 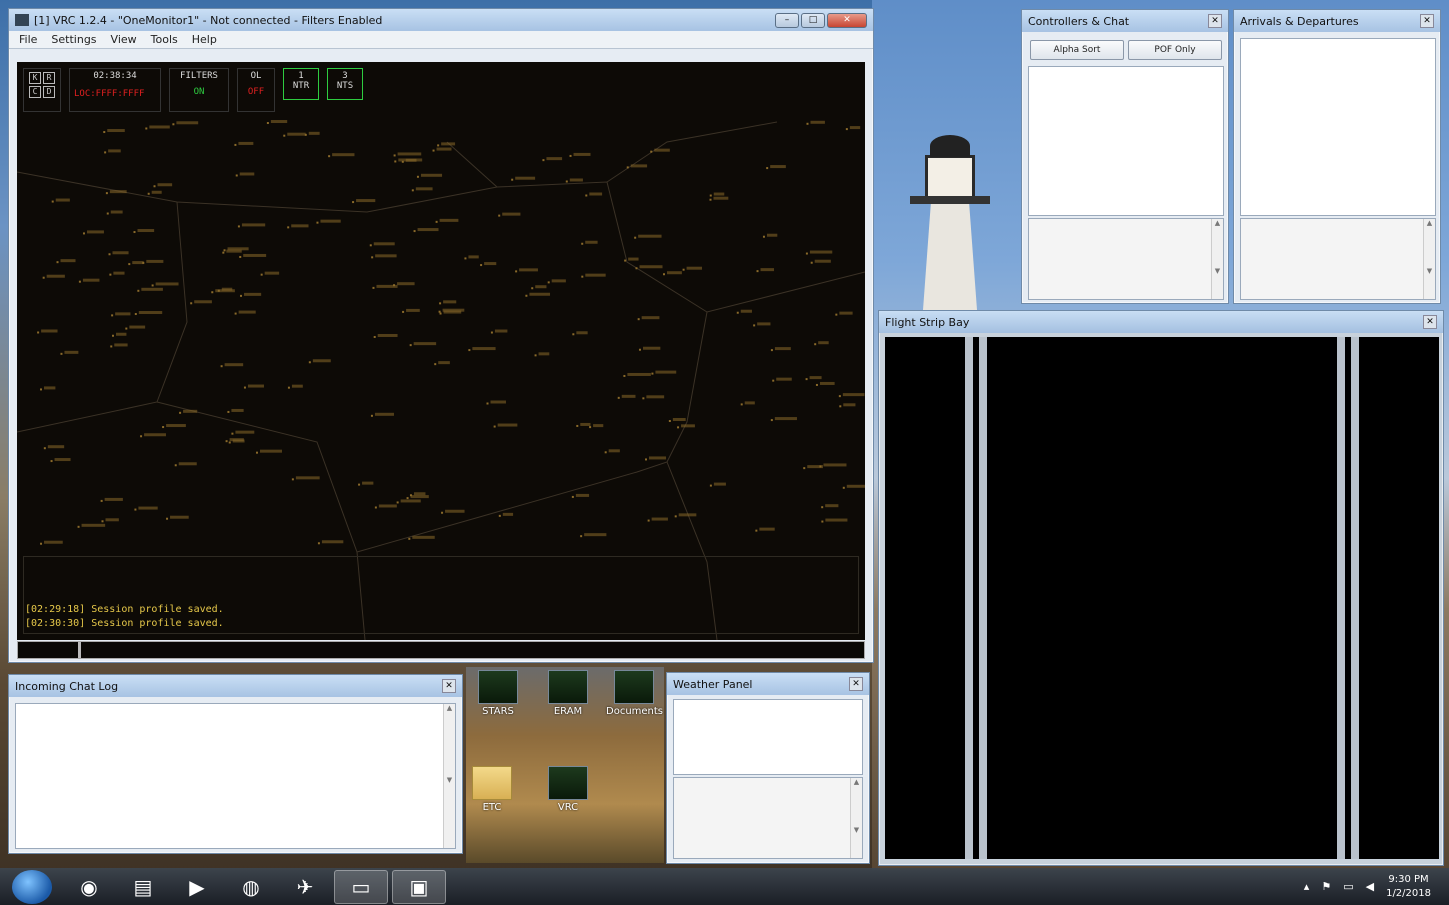 I want to click on controllers-titlebar: Controllers & Chat ✕, so click(x=1125, y=21).